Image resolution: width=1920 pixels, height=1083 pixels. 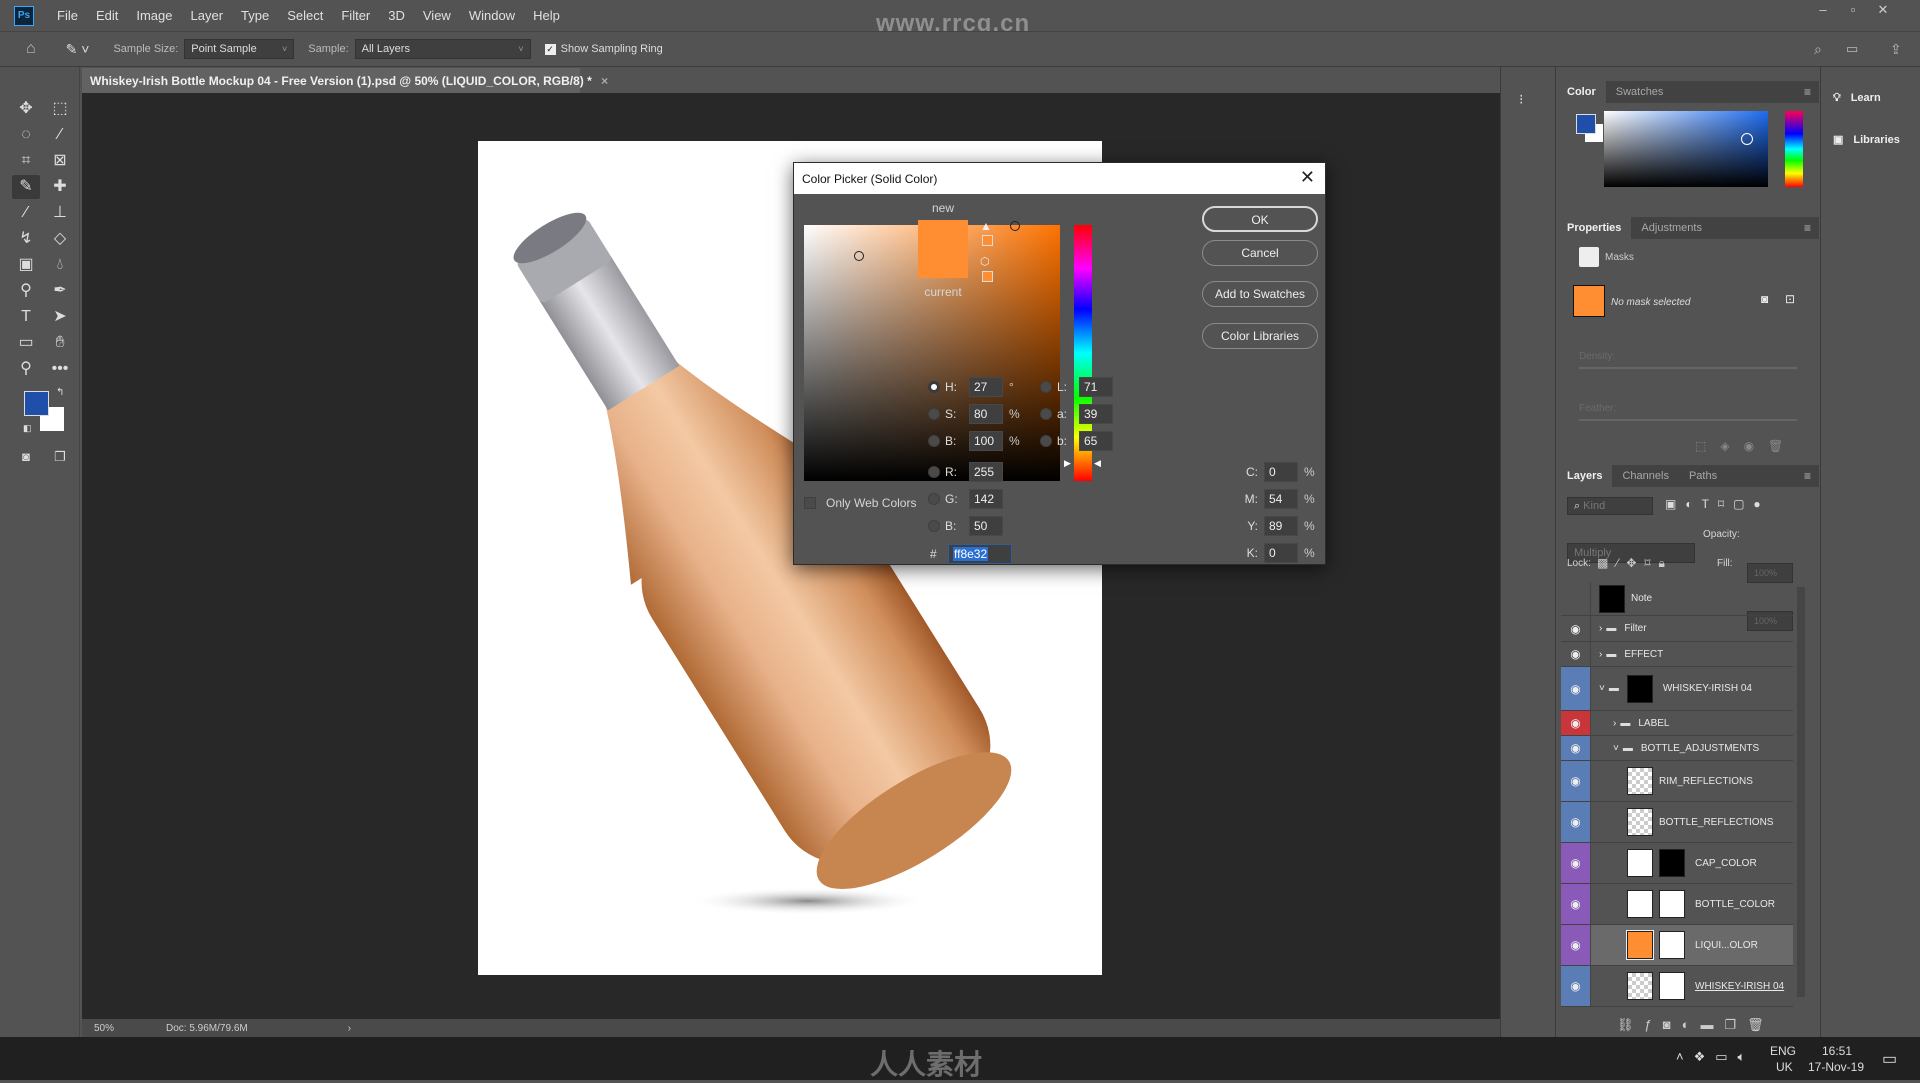 I want to click on lab-l-input: 71, so click(x=1096, y=387).